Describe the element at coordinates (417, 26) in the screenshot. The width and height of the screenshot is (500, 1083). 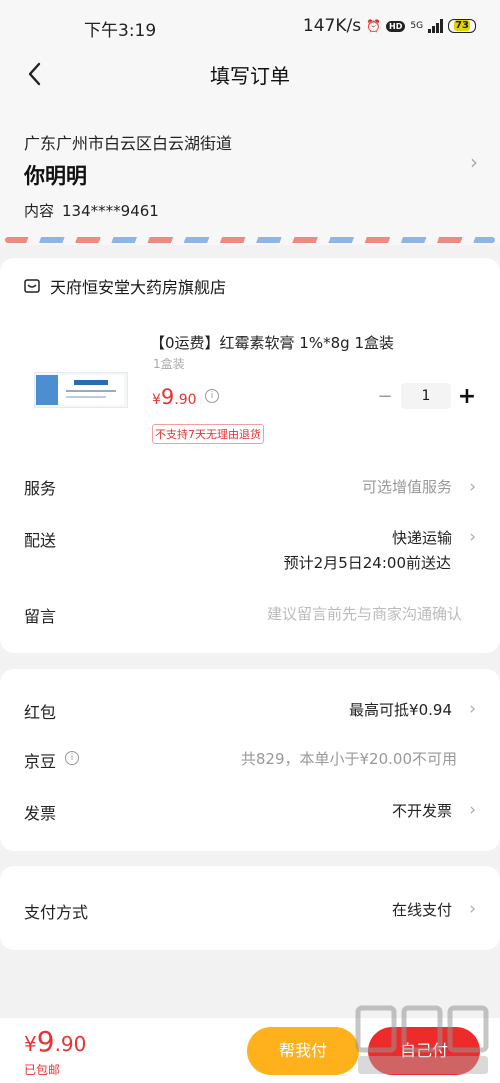
I see `network-type: 5G` at that location.